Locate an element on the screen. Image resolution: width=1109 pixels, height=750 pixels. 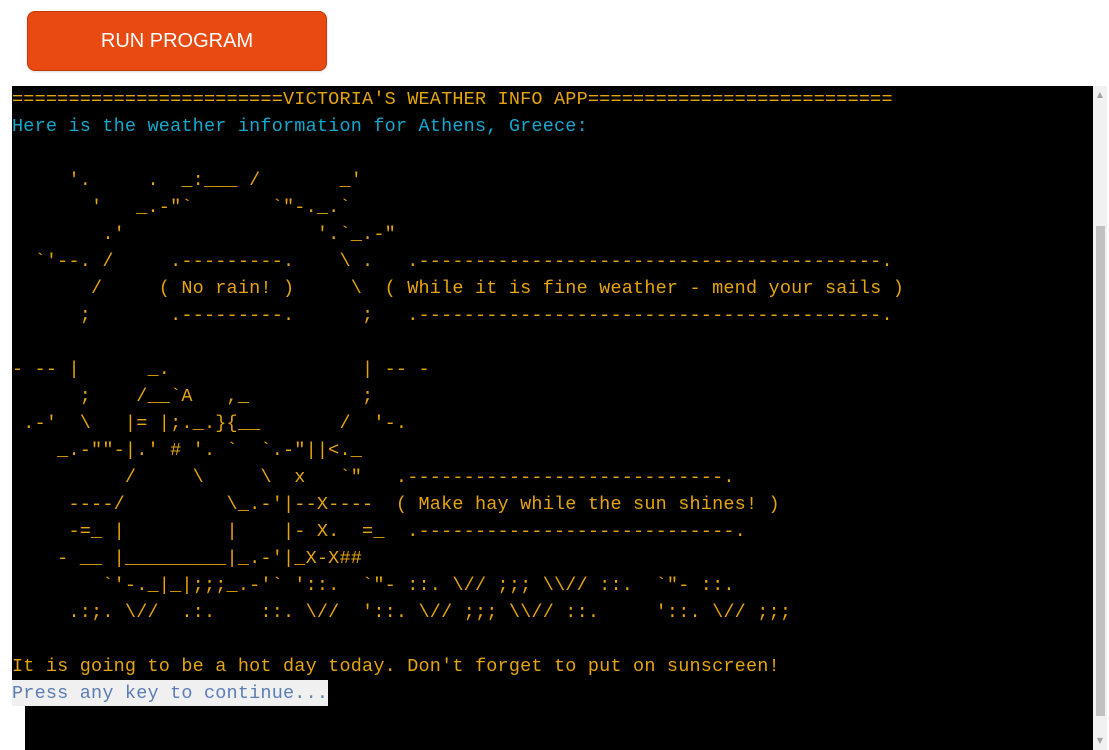
triangle-up-icon: ▲ is located at coordinates (1100, 95).